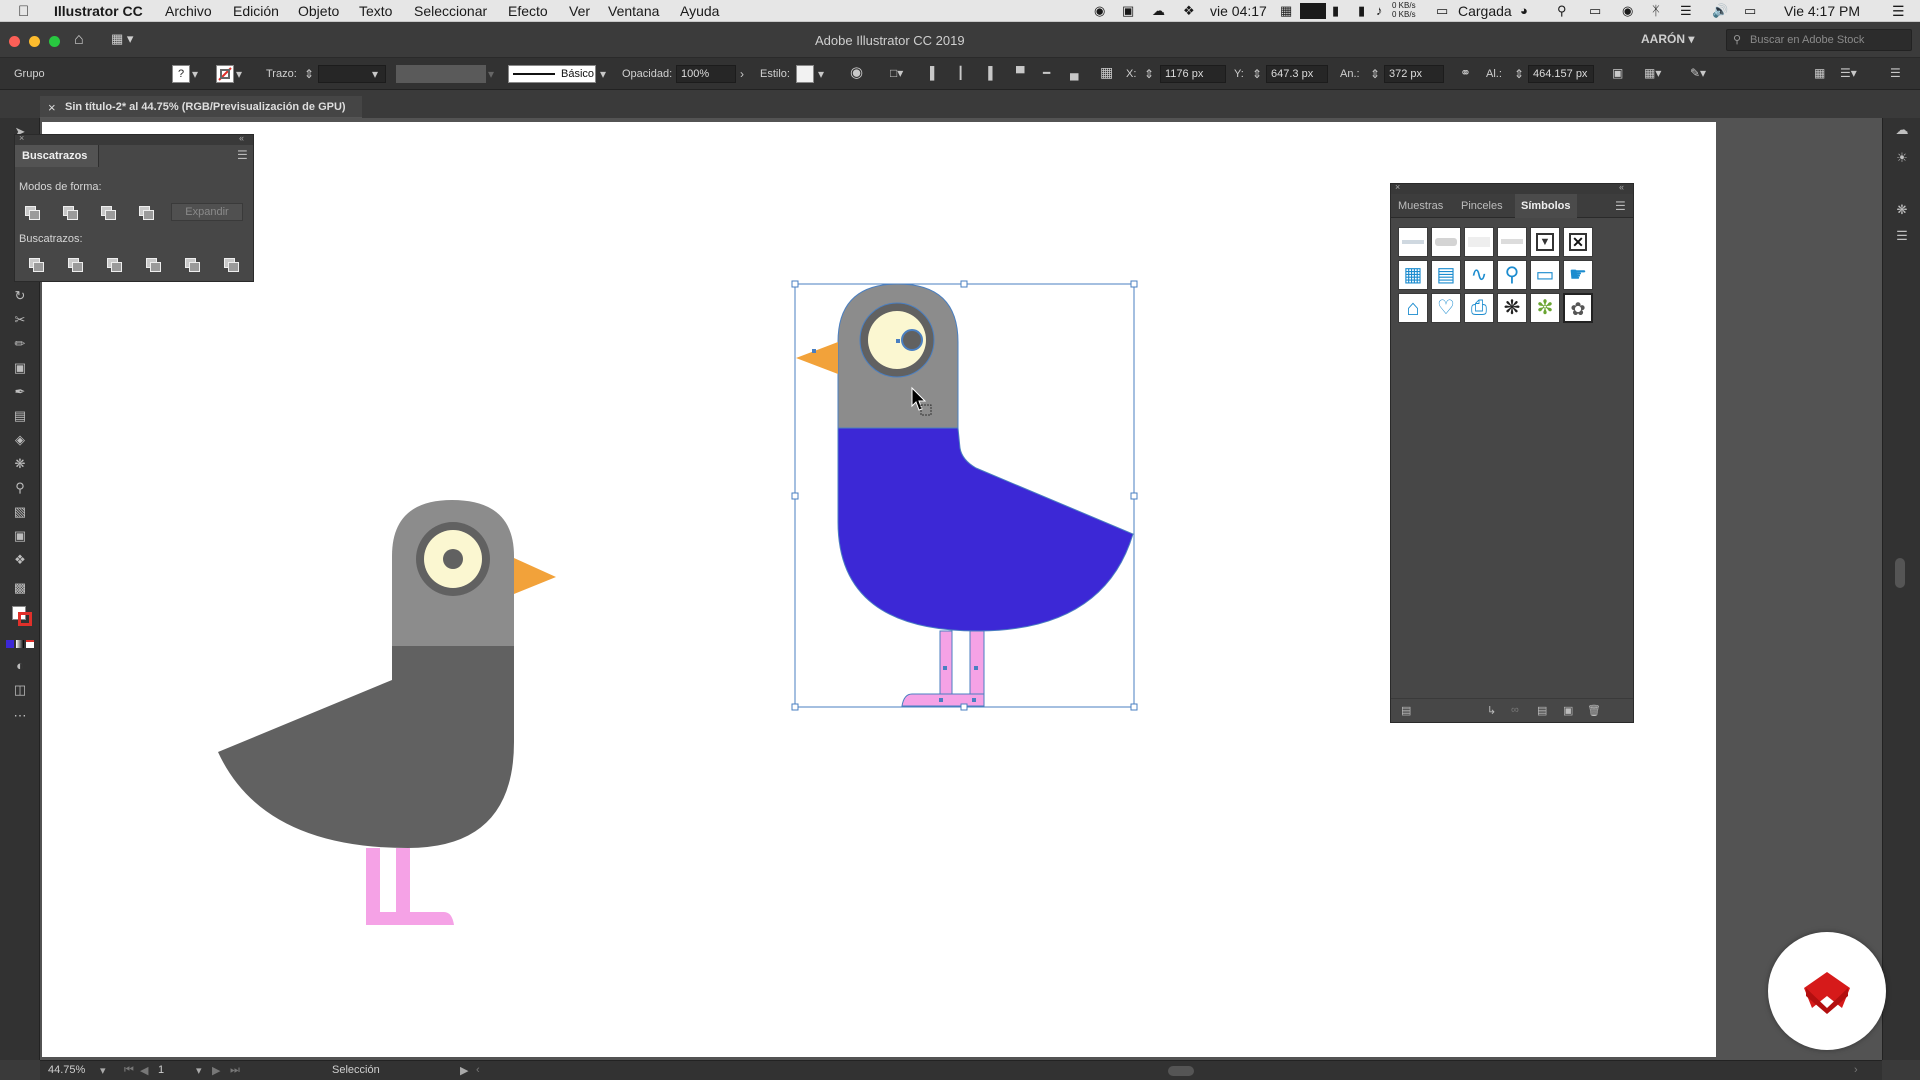 This screenshot has width=1920, height=1080. Describe the element at coordinates (1134, 707) in the screenshot. I see `handle-bottom-right` at that location.